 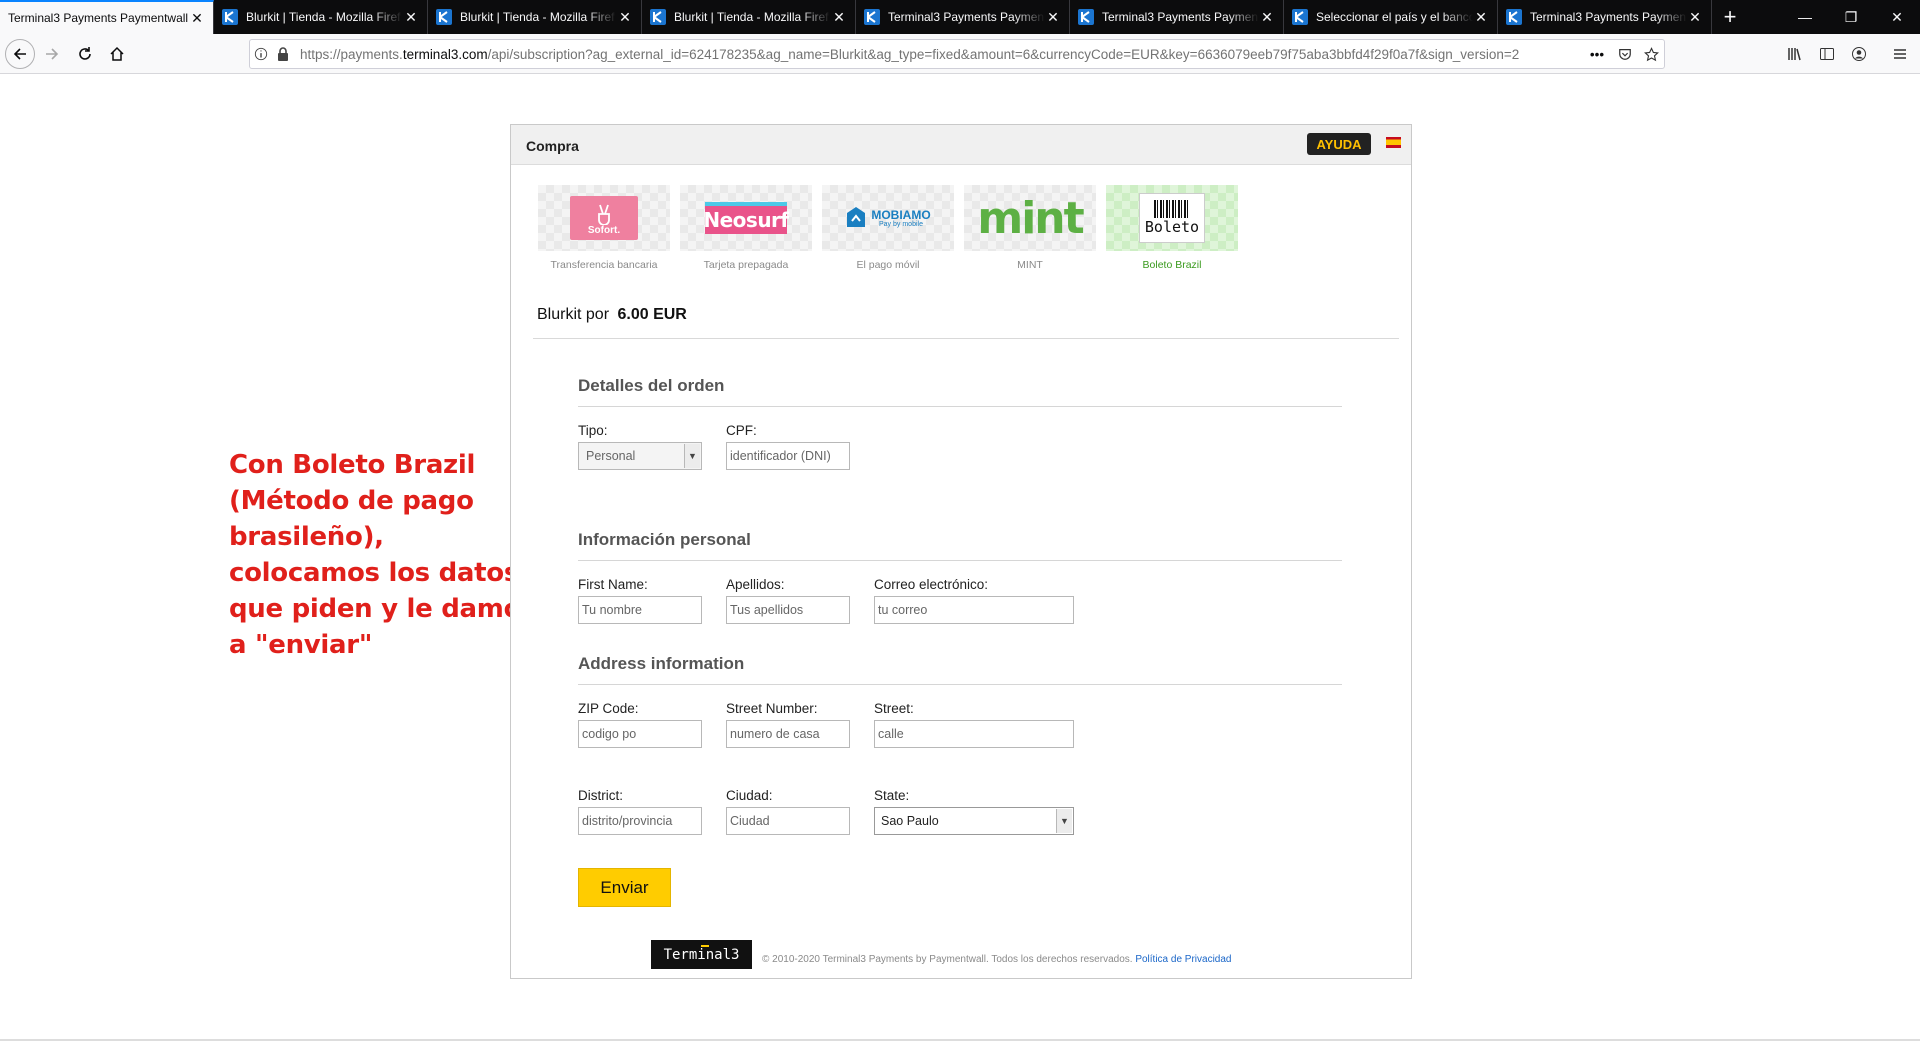 I want to click on tab-terminal3-2: Terminal3 Payments Paymen ✕, so click(x=963, y=17).